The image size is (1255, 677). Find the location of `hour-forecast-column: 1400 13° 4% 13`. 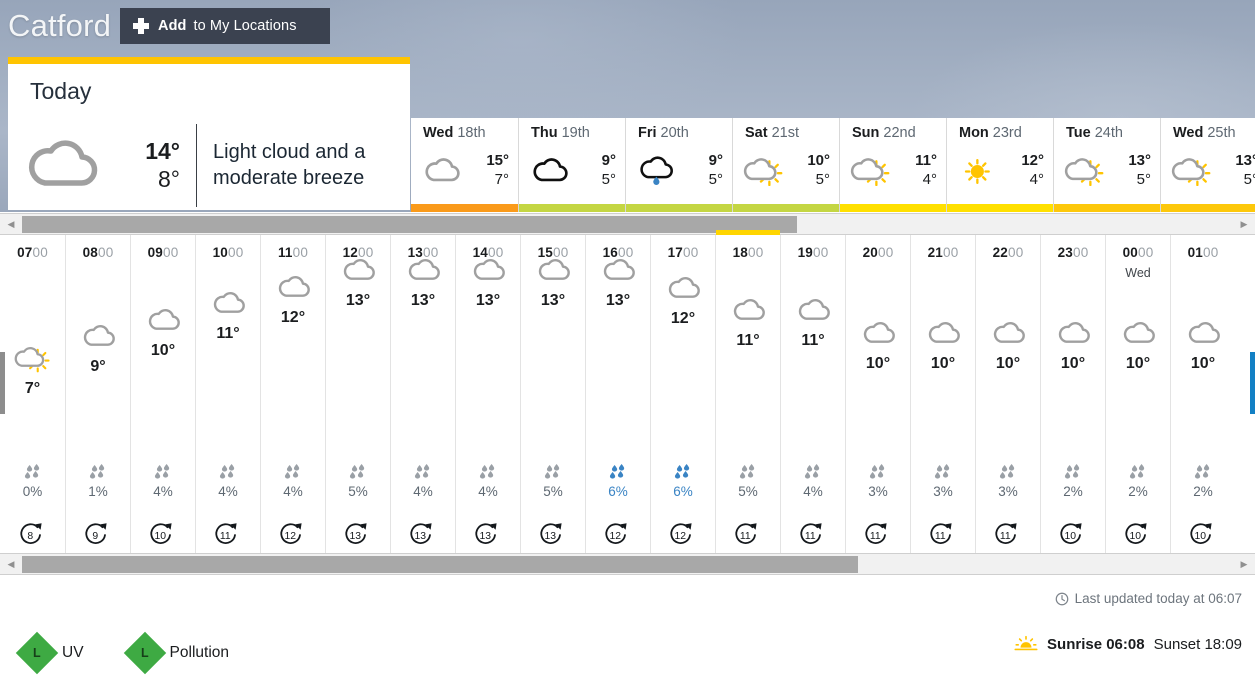

hour-forecast-column: 1400 13° 4% 13 is located at coordinates (487, 394).